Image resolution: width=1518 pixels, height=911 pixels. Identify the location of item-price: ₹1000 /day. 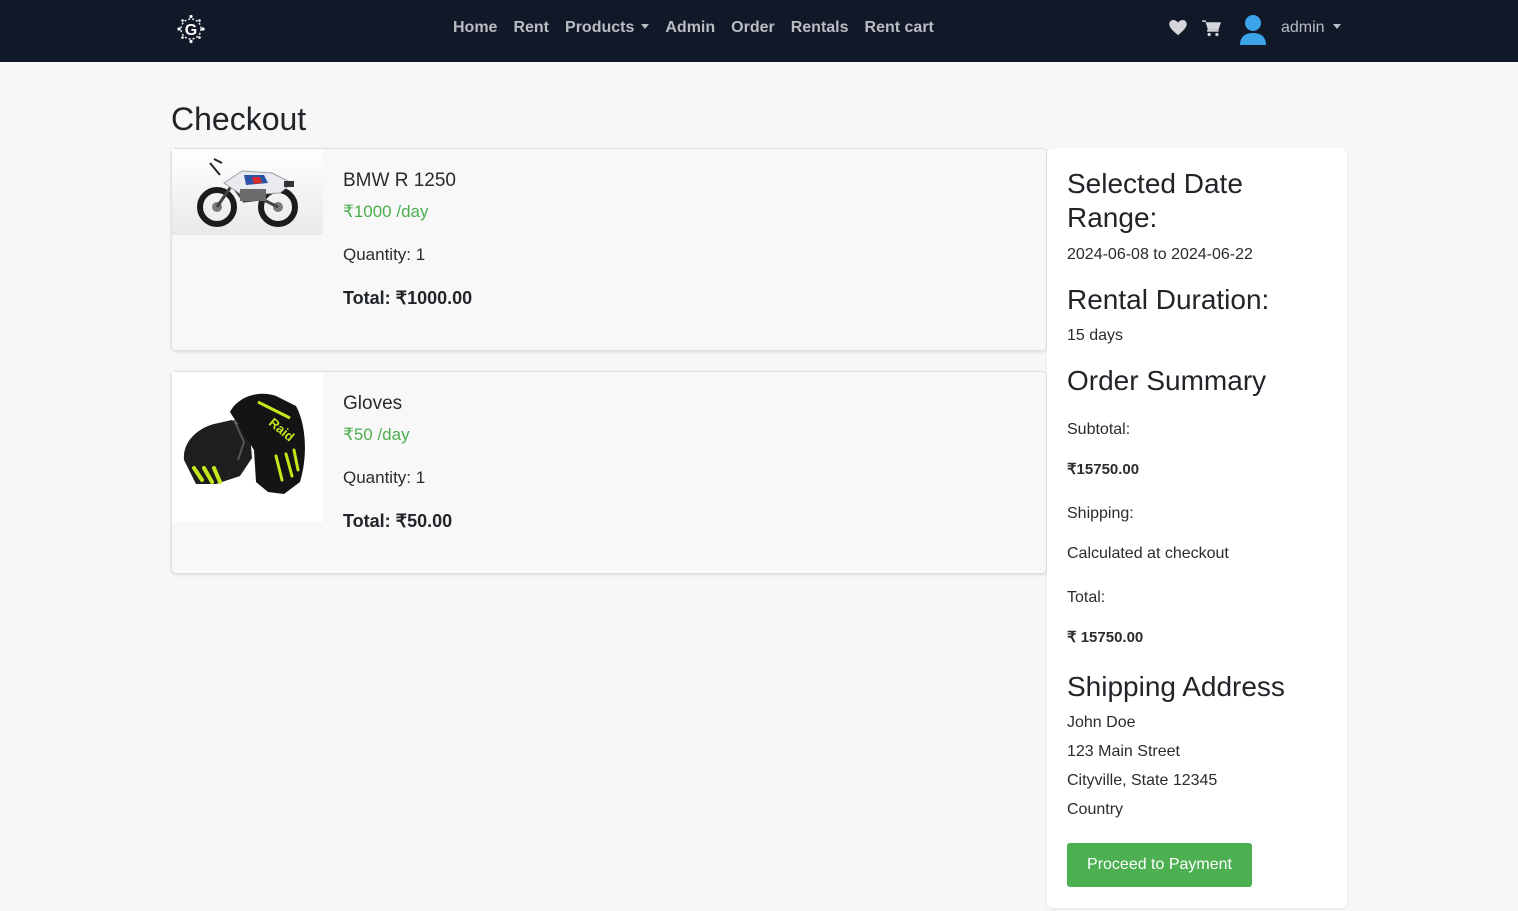
(386, 211).